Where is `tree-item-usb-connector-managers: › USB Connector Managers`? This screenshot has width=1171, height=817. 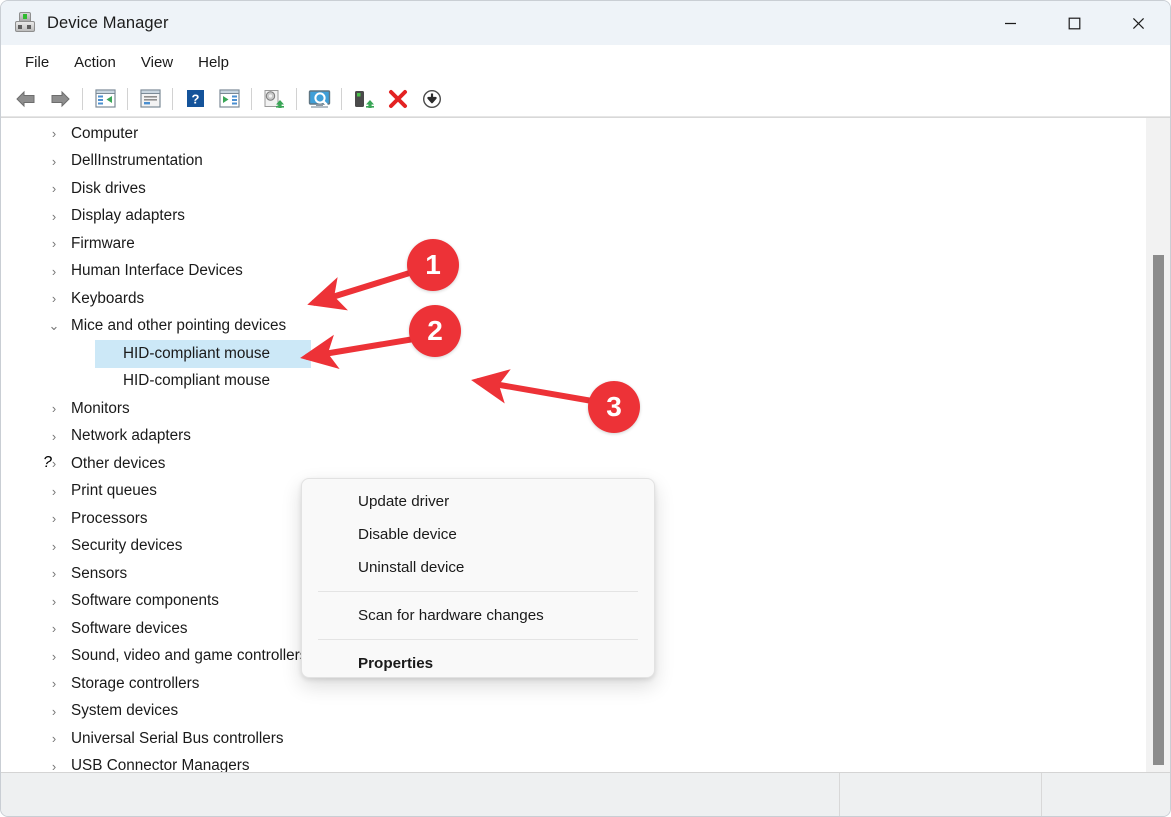
tree-item-usb-connector-managers: › USB Connector Managers is located at coordinates (577, 762).